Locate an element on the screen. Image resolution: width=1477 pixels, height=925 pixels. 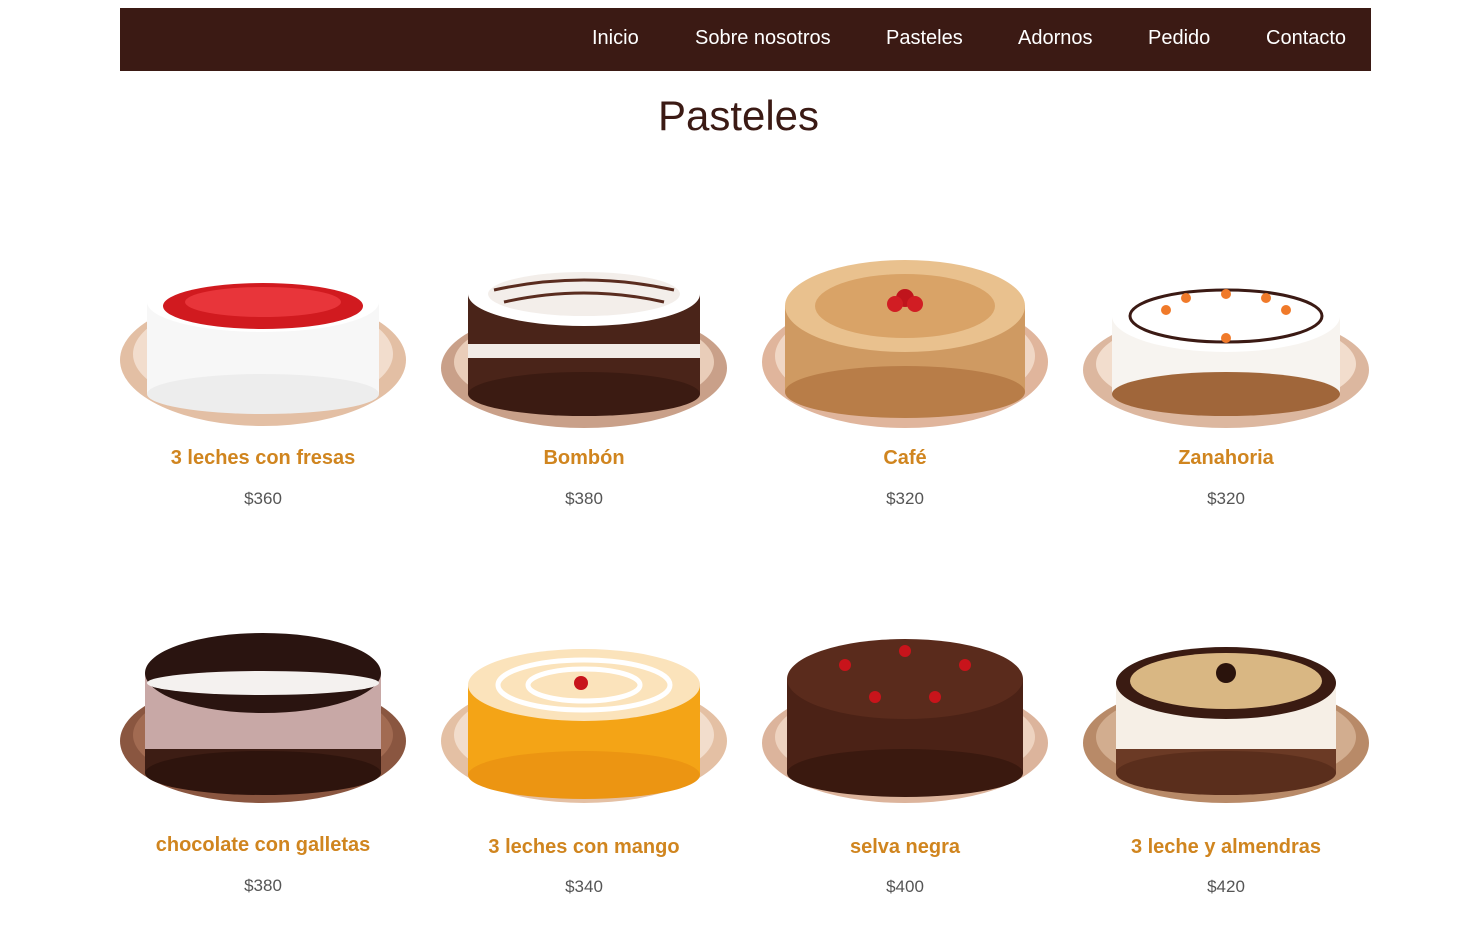
cake-price: $360 is located at coordinates (263, 498).